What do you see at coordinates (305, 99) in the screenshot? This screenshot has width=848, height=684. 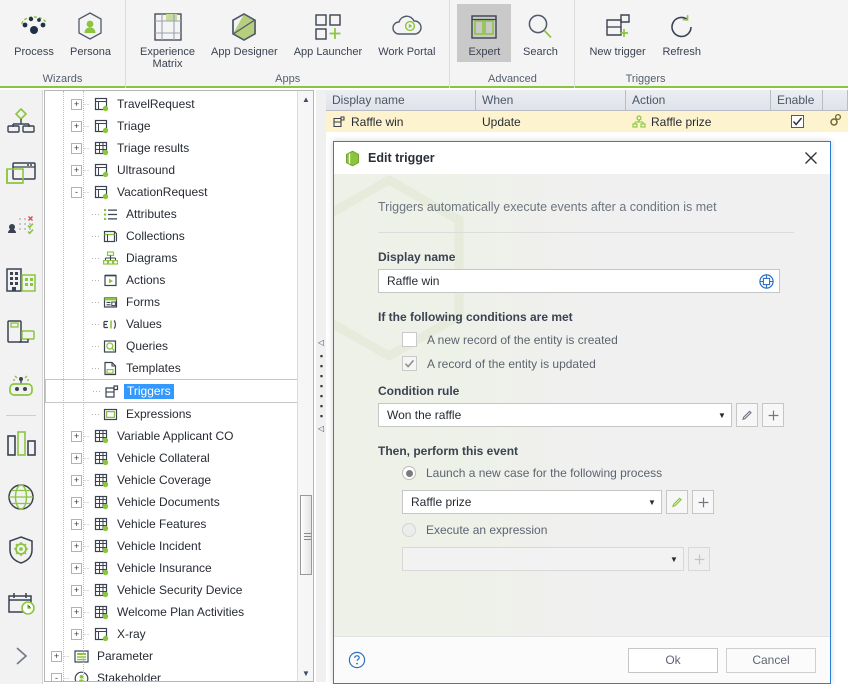 I see `scroll-up-button: ▲` at bounding box center [305, 99].